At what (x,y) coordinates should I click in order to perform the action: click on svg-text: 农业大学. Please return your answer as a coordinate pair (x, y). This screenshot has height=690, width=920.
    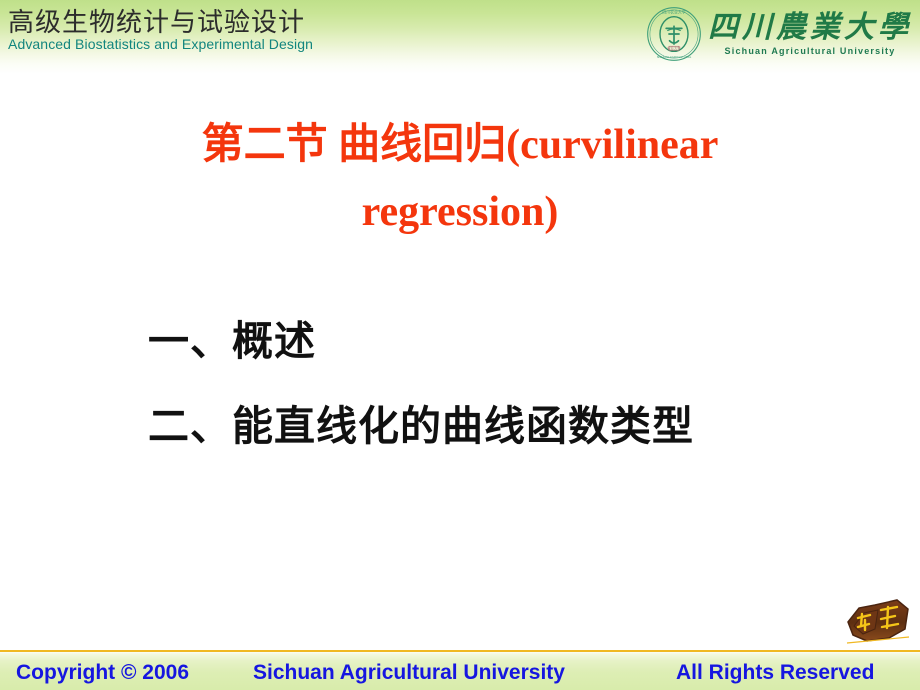
    Looking at the image, I should click on (674, 48).